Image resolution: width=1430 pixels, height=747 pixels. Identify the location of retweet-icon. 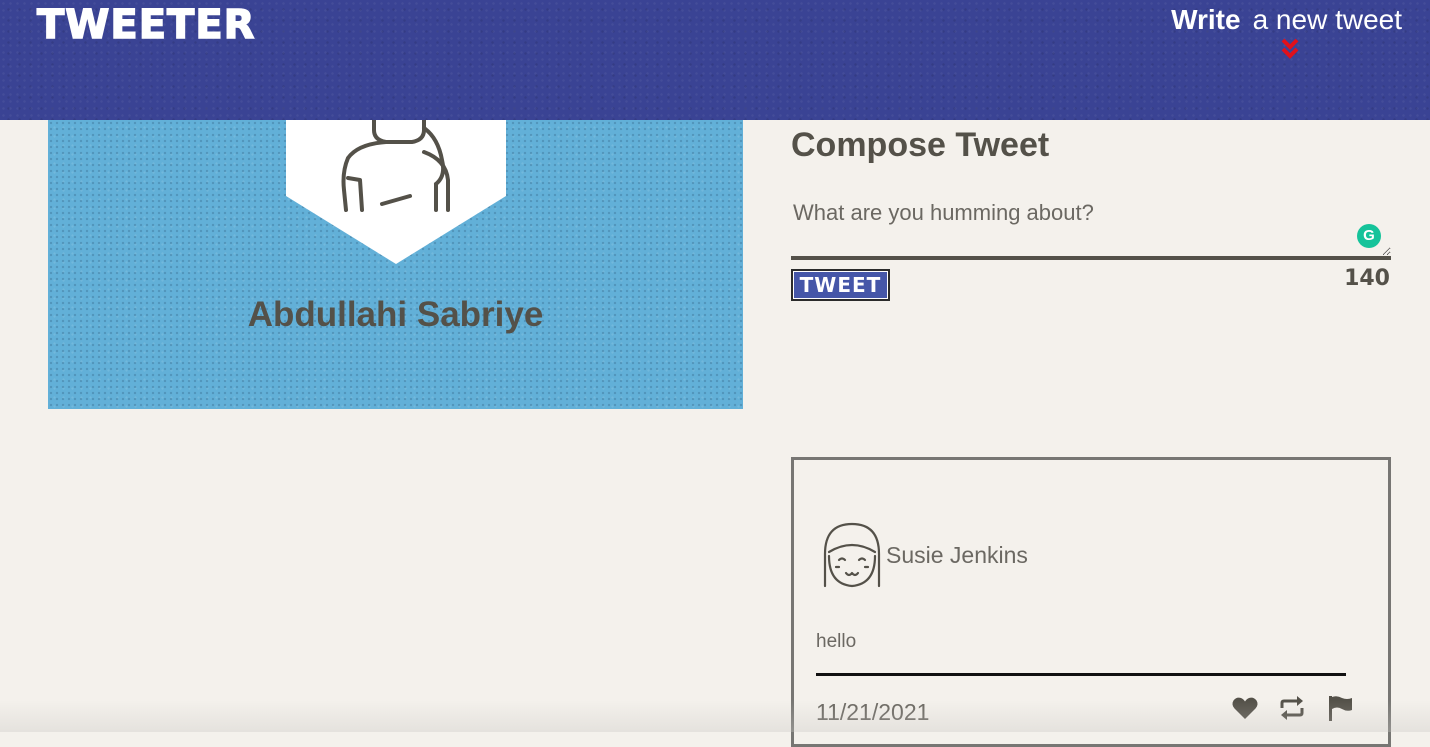
(1292, 708).